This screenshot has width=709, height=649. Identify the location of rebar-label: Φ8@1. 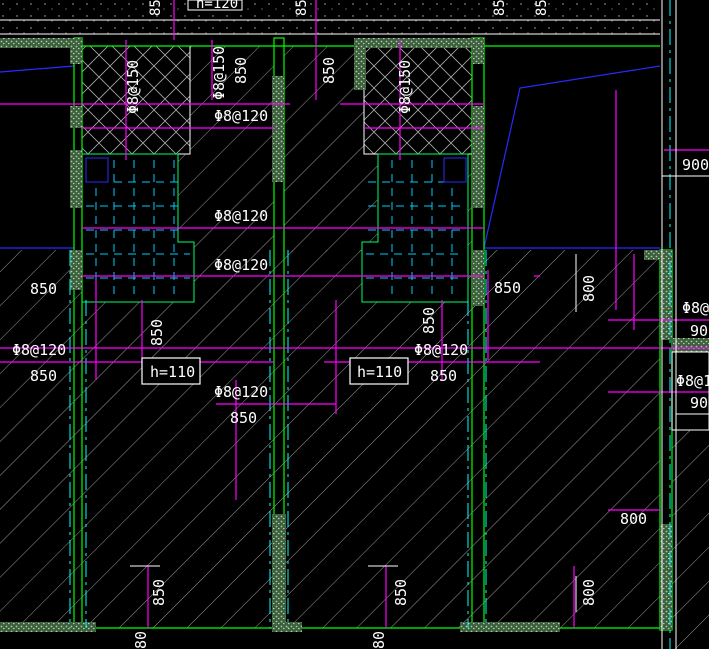
(692, 381).